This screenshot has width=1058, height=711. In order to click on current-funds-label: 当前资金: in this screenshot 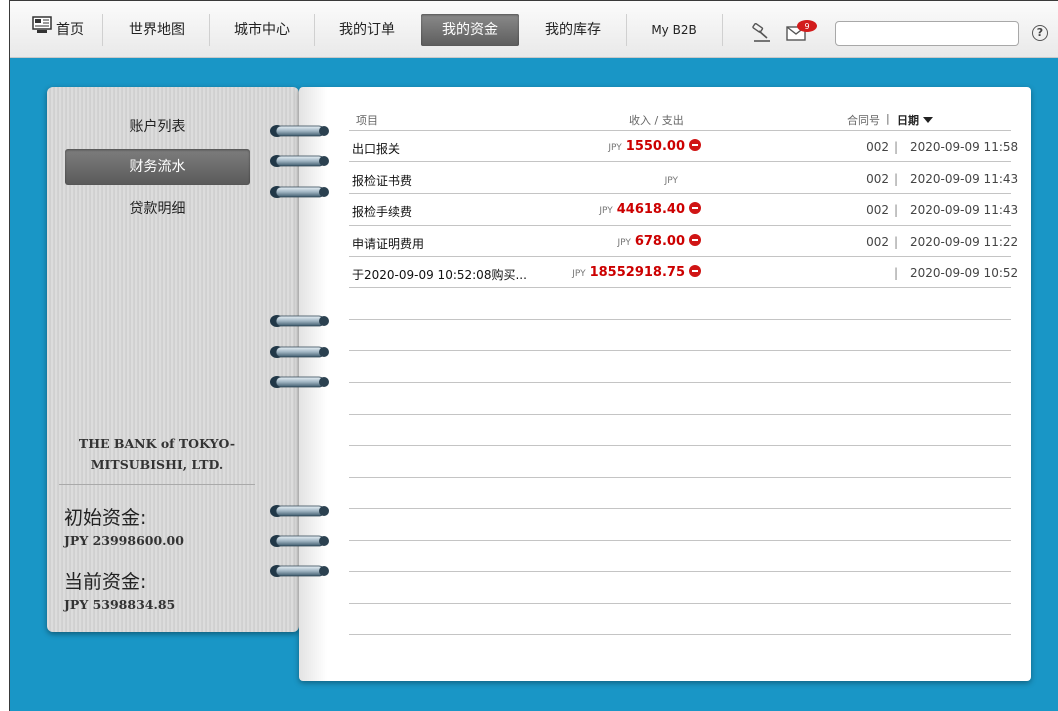, I will do `click(105, 582)`.